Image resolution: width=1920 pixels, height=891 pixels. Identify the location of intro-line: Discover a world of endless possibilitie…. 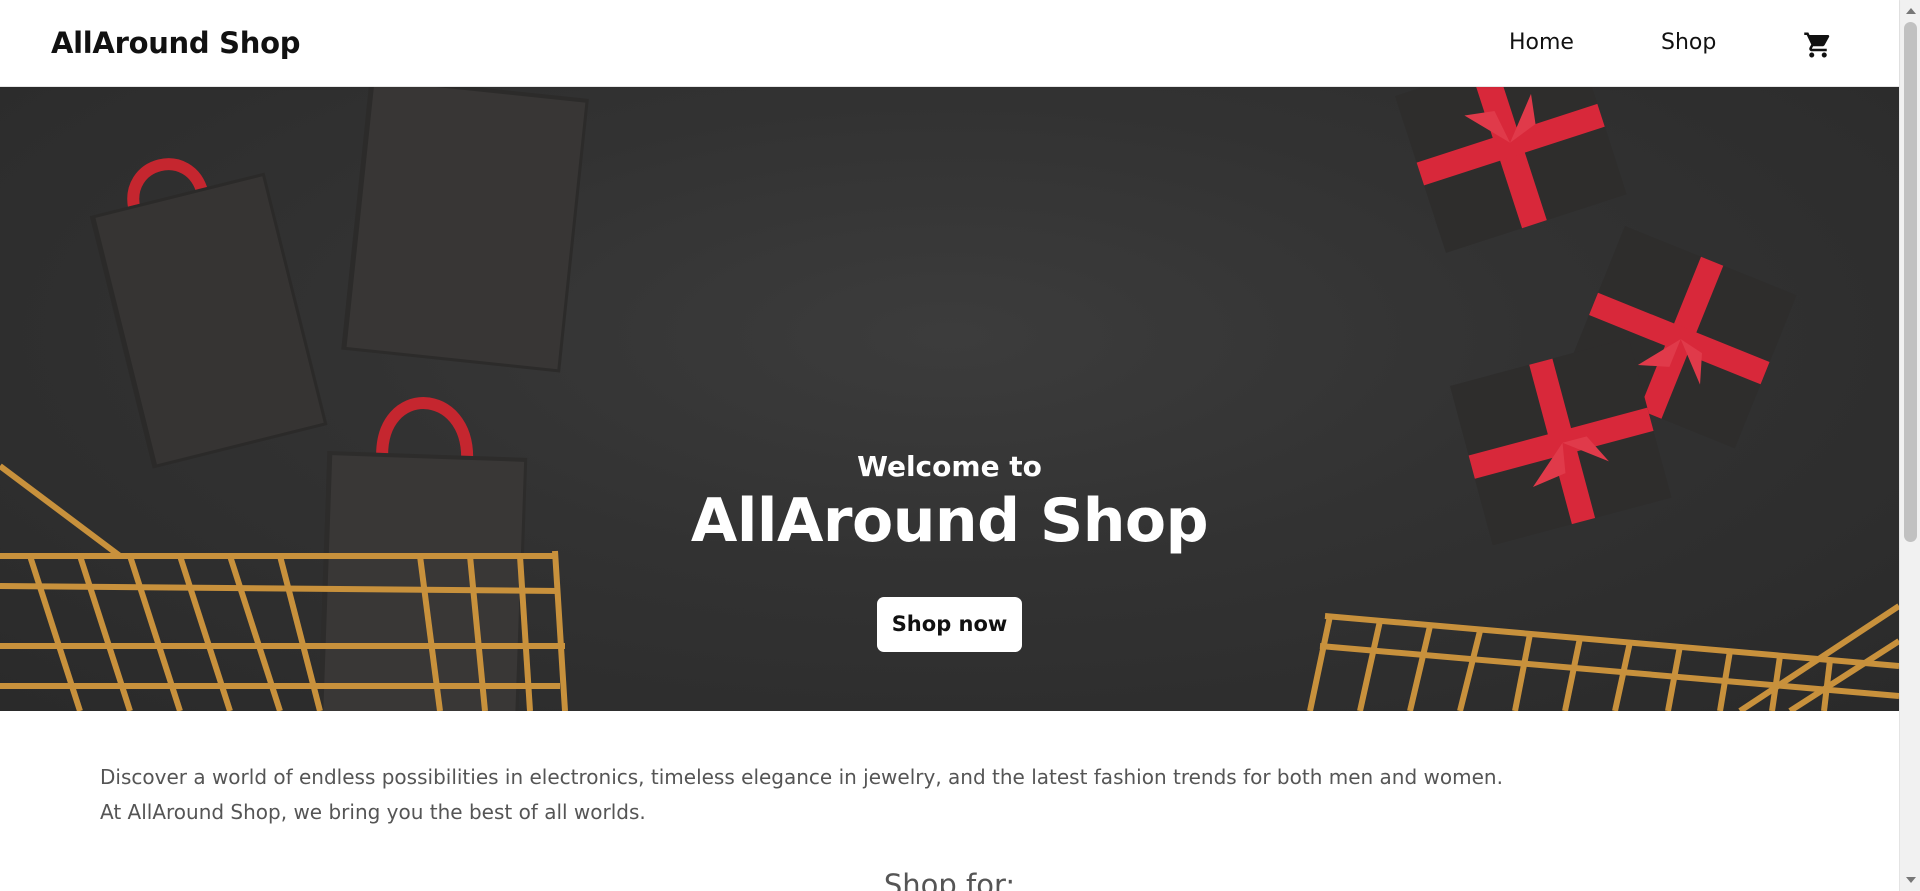
(801, 777).